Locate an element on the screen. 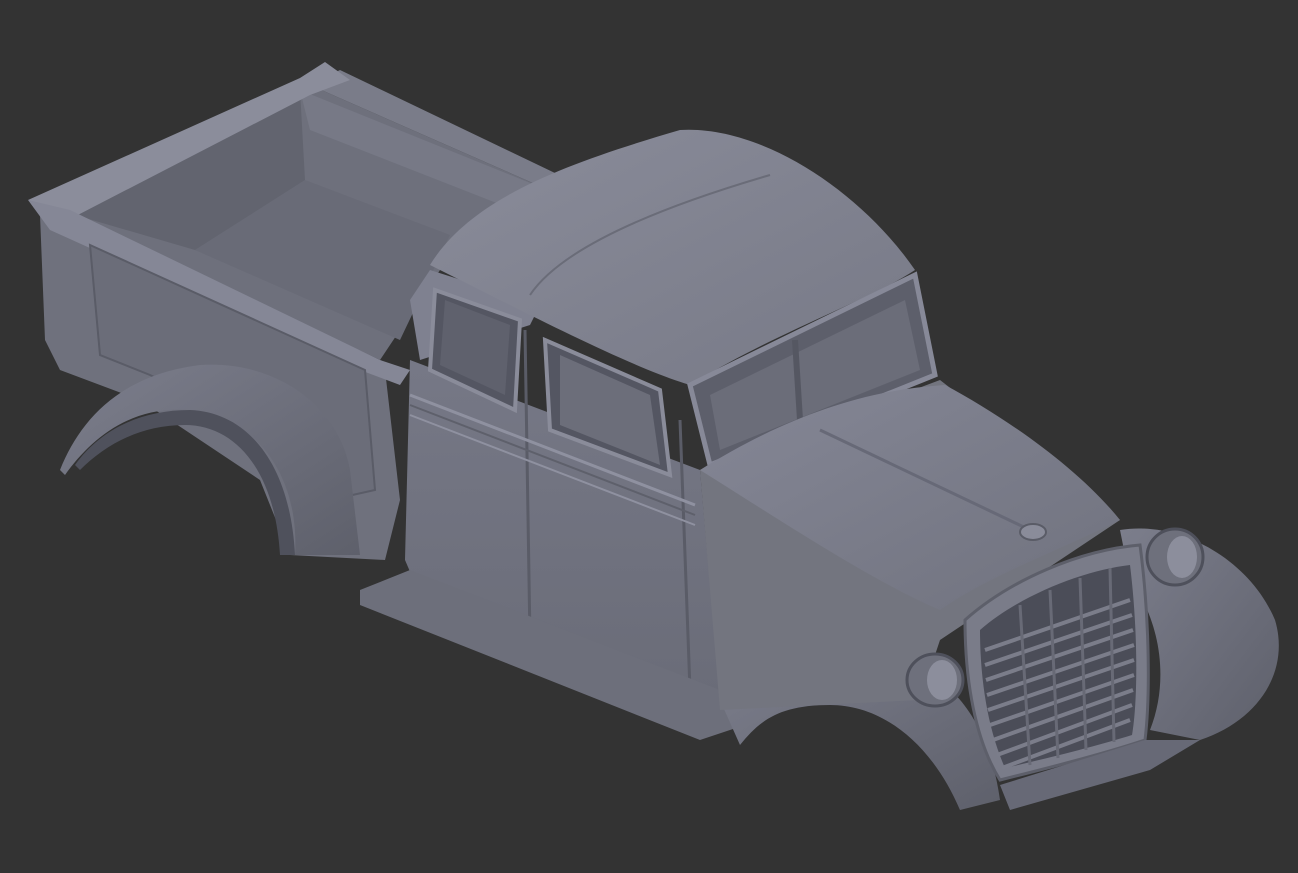 This screenshot has width=1298, height=873. left-headlight-lens is located at coordinates (942, 680).